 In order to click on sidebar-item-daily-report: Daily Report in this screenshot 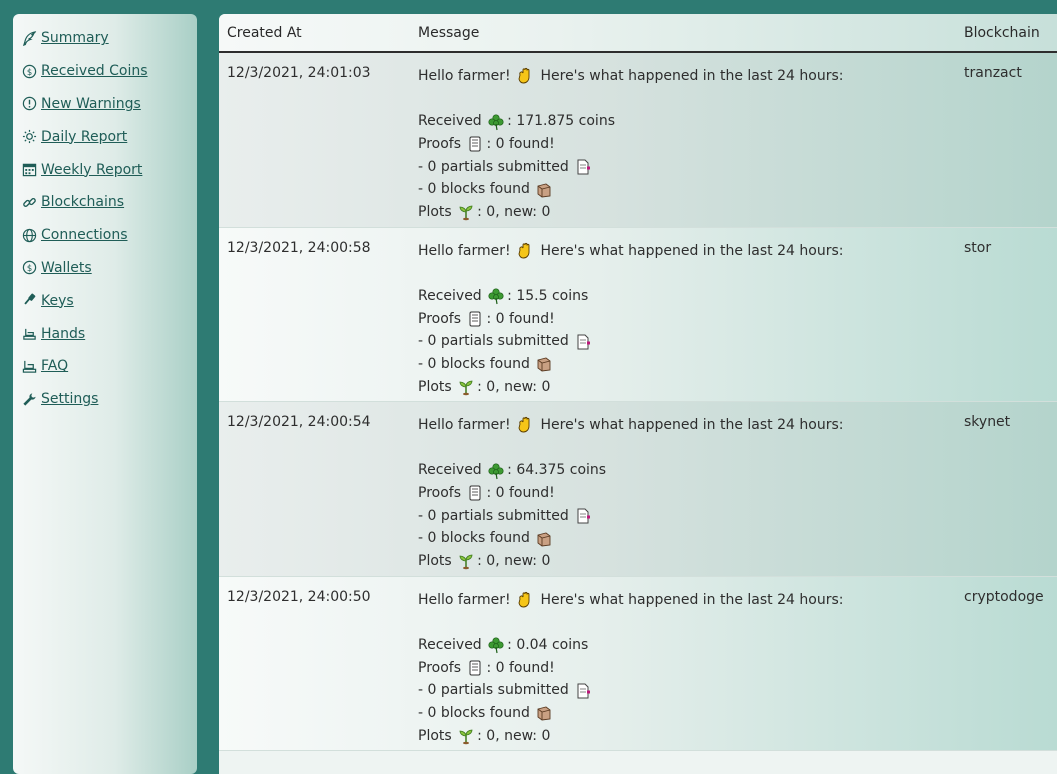, I will do `click(109, 136)`.